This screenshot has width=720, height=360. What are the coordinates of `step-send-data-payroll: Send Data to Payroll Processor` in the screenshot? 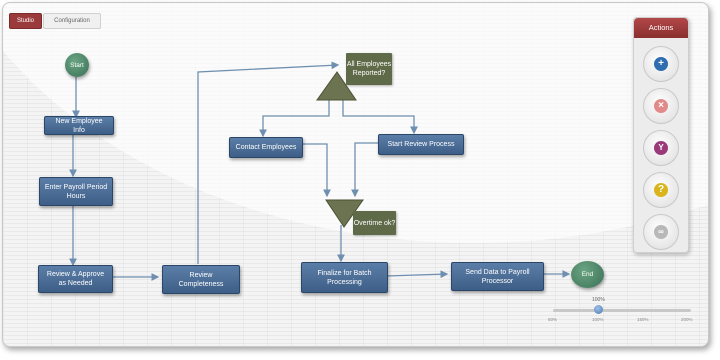 It's located at (497, 276).